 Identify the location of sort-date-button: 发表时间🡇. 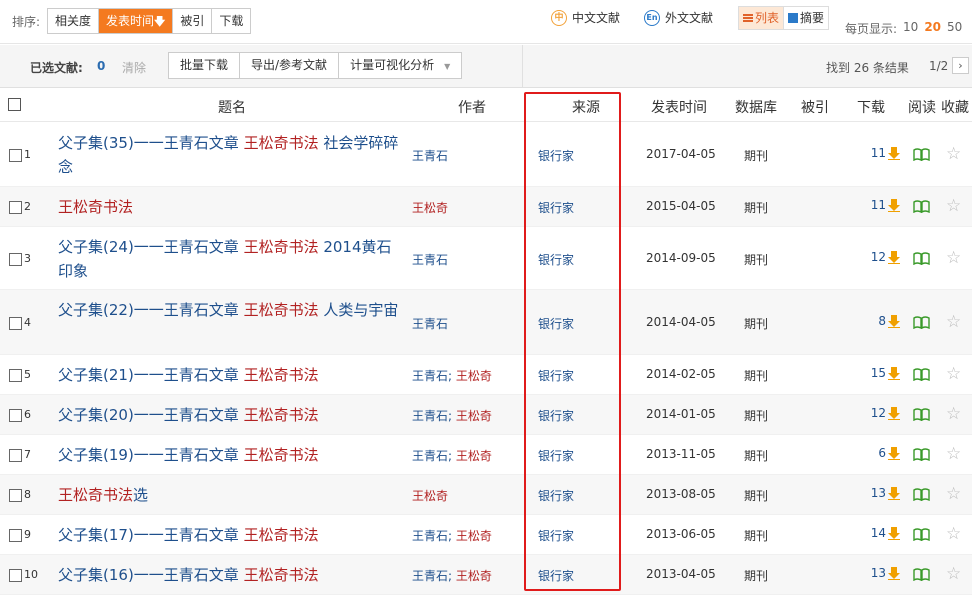
(136, 21).